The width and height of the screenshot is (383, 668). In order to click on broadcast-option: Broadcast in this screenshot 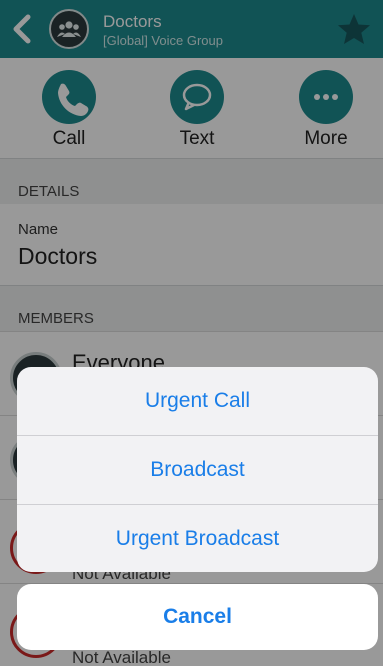, I will do `click(197, 470)`.